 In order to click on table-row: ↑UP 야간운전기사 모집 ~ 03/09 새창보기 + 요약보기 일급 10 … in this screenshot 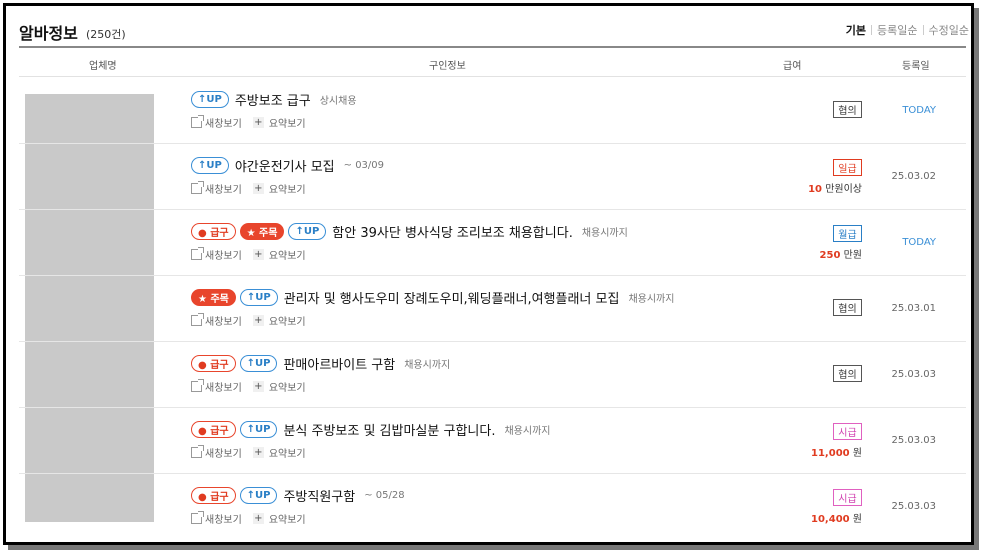, I will do `click(492, 177)`.